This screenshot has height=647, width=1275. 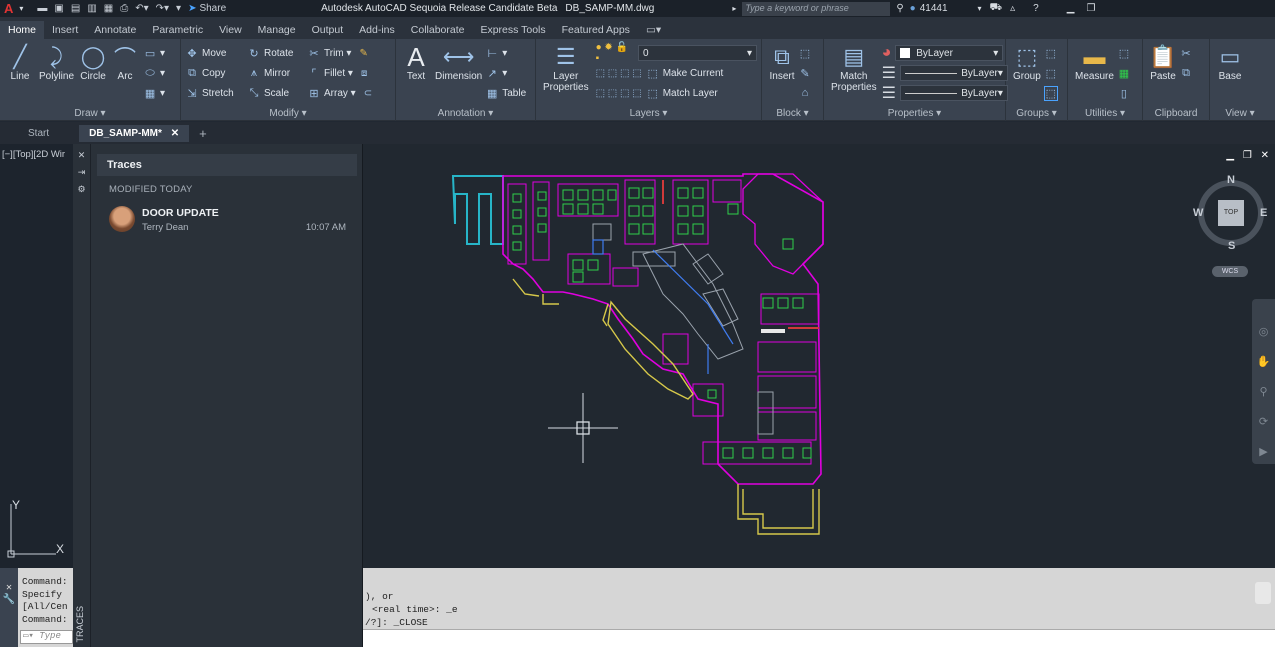 I want to click on tab-drawing: DB_SAMP-MM* ✕, so click(x=134, y=133).